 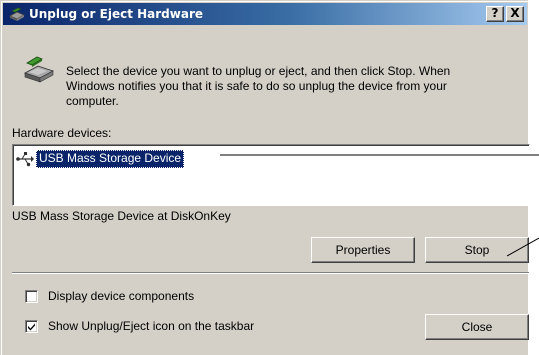 I want to click on show-icon-label: Show Unplug/Eject icon on the taskbar, so click(x=151, y=326).